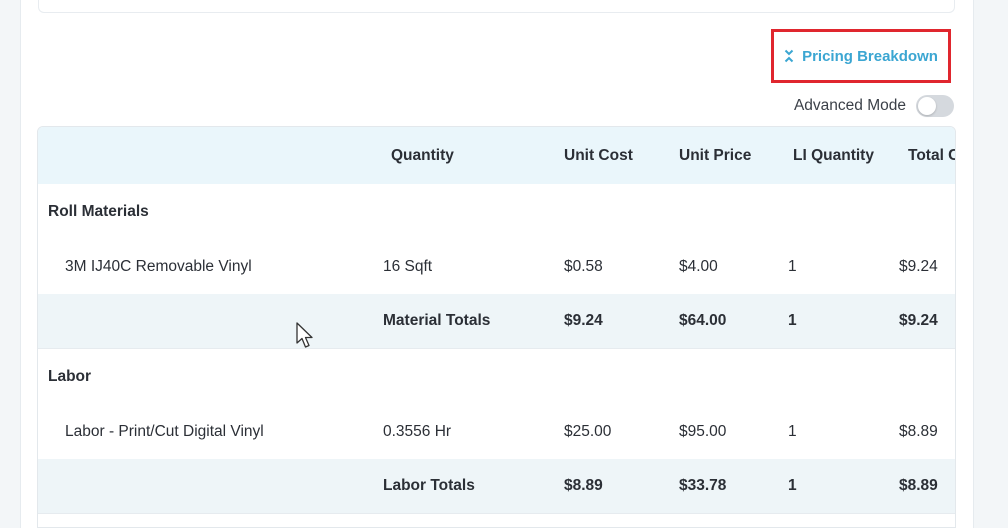  Describe the element at coordinates (918, 320) in the screenshot. I see `totals-total: $9.24` at that location.